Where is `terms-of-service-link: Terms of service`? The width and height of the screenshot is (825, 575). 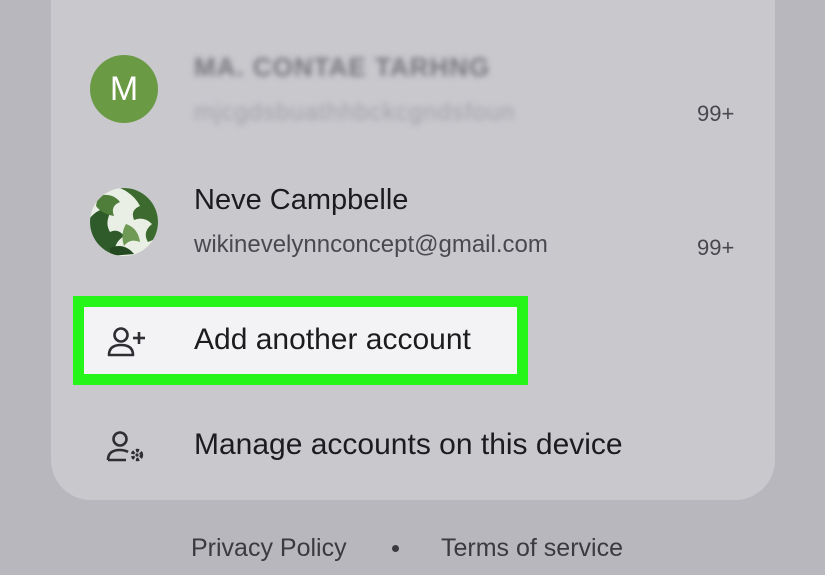
terms-of-service-link: Terms of service is located at coordinates (532, 548).